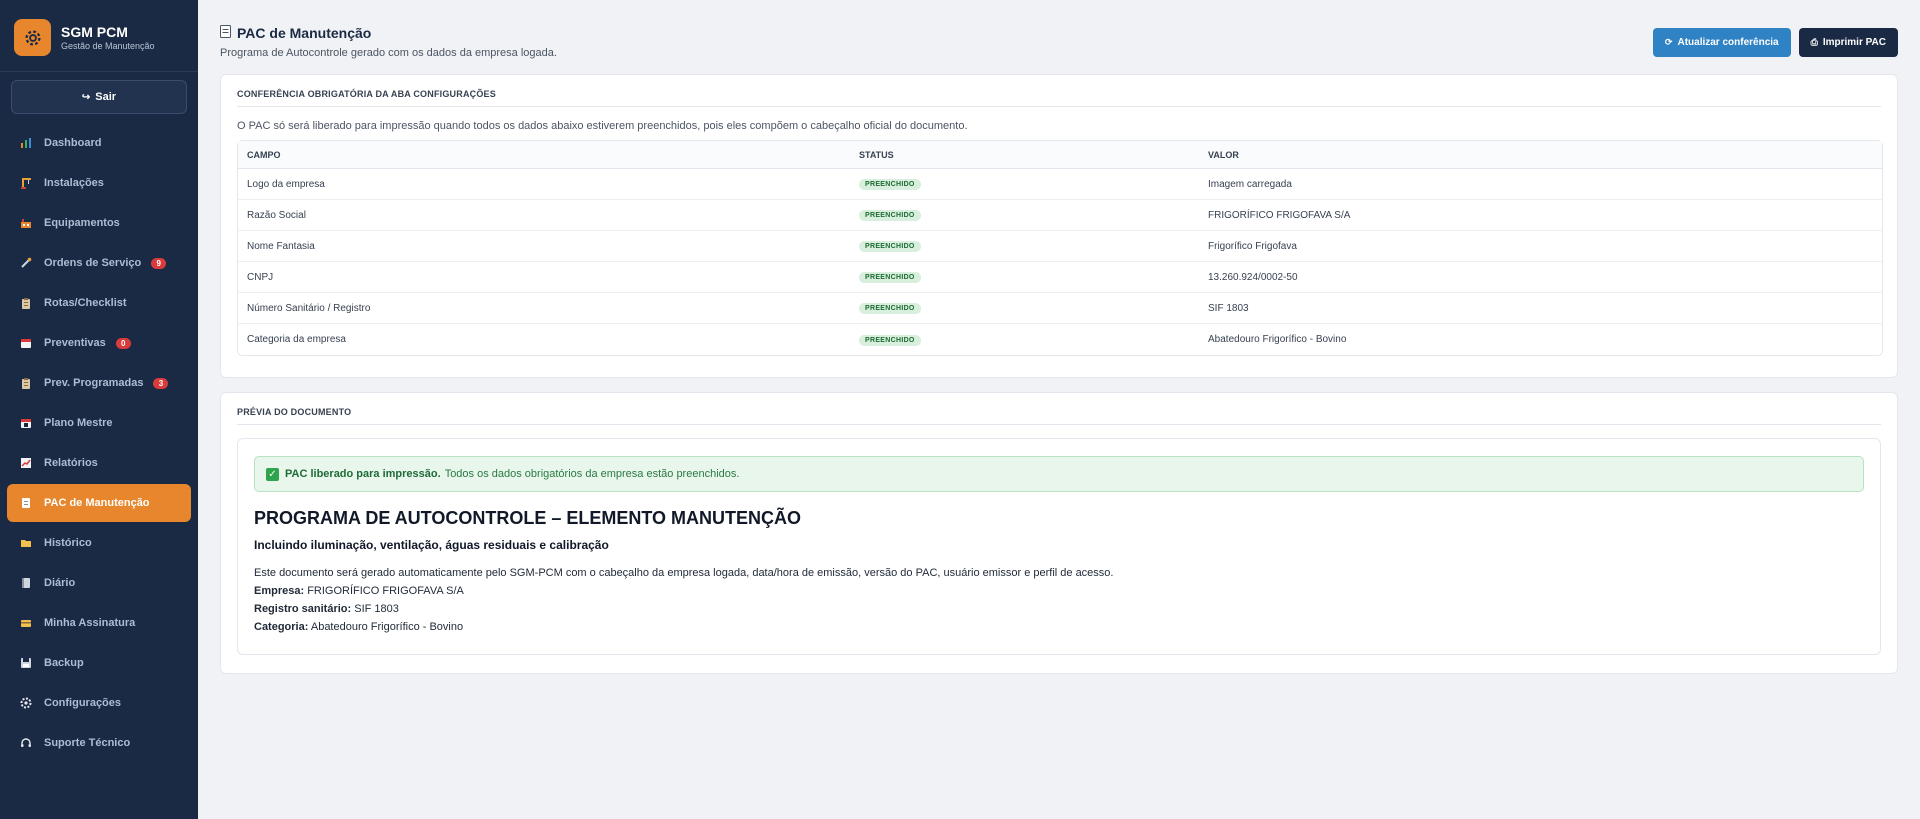 The width and height of the screenshot is (1920, 819). I want to click on factory-icon, so click(26, 223).